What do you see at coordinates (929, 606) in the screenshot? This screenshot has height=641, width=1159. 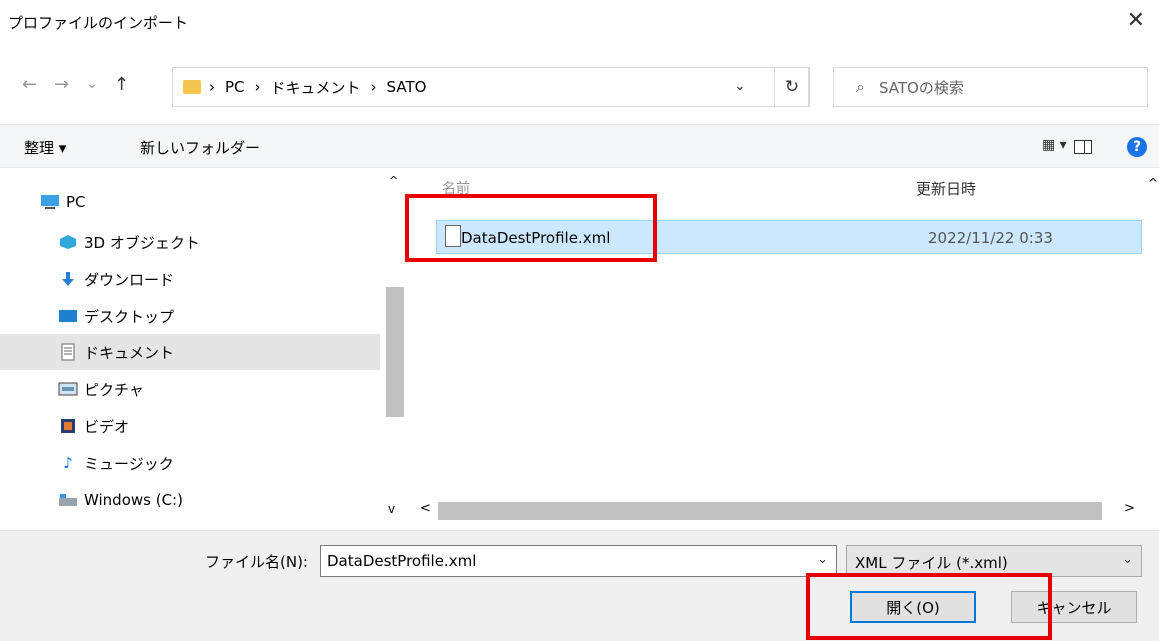 I see `highlight-box-open` at bounding box center [929, 606].